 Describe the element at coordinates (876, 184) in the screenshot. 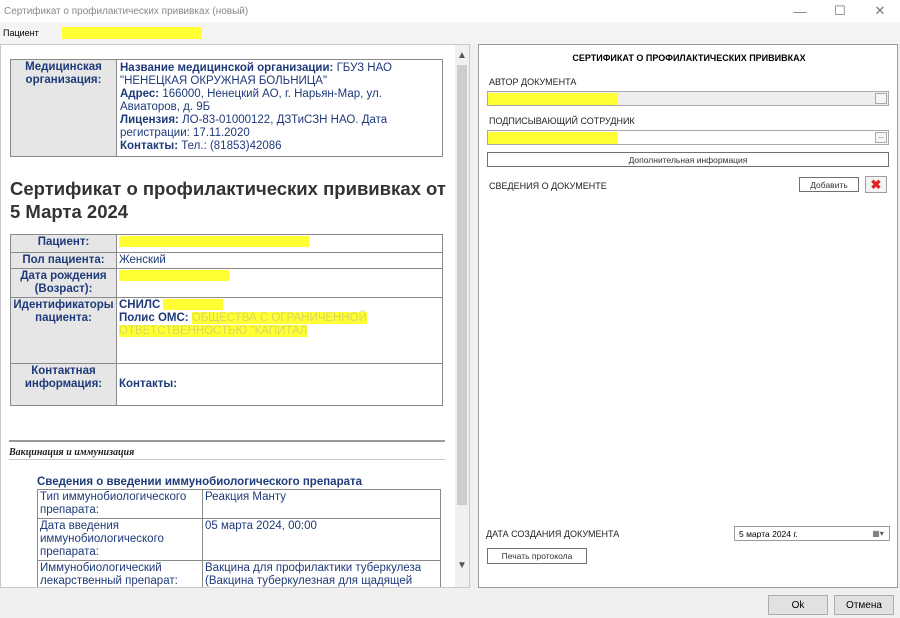

I see `delete-icon: ✖` at that location.